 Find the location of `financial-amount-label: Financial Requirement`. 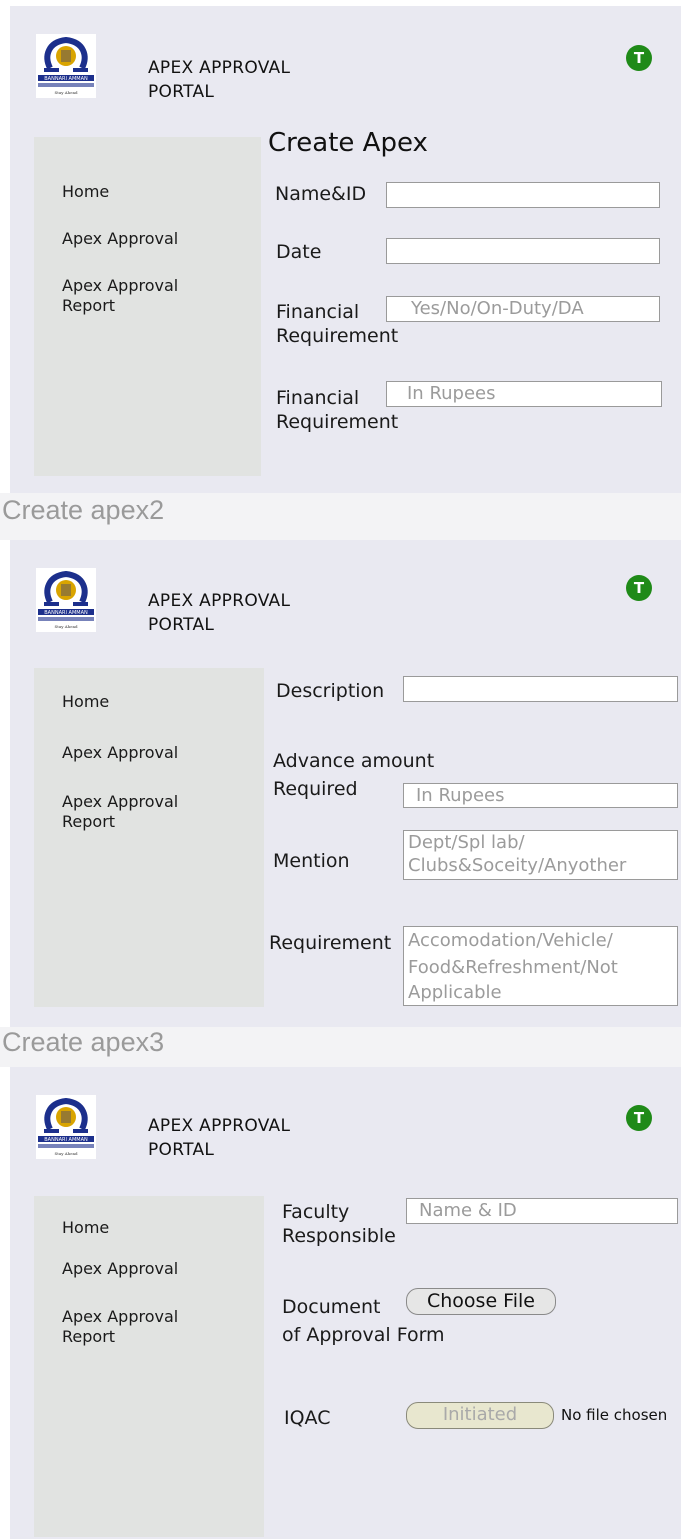

financial-amount-label: Financial Requirement is located at coordinates (337, 410).